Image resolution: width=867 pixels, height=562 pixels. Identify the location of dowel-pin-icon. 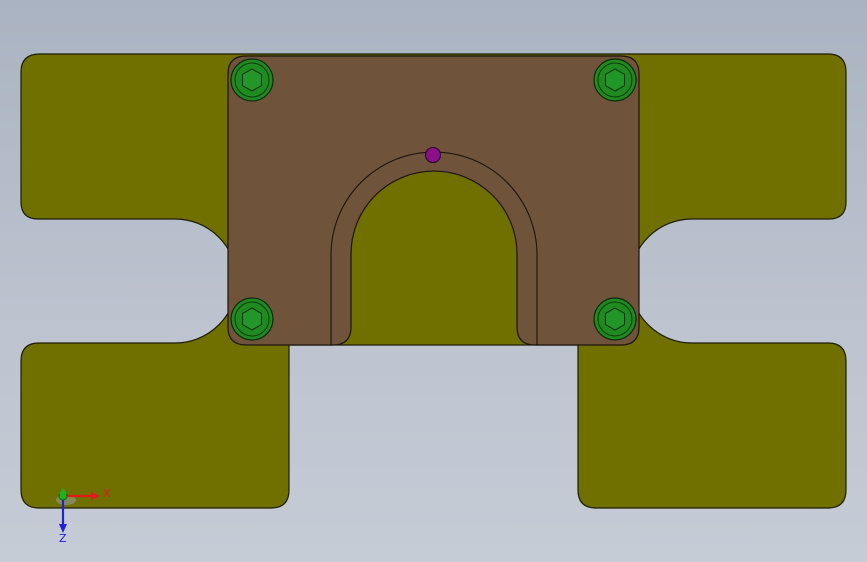
(433, 155).